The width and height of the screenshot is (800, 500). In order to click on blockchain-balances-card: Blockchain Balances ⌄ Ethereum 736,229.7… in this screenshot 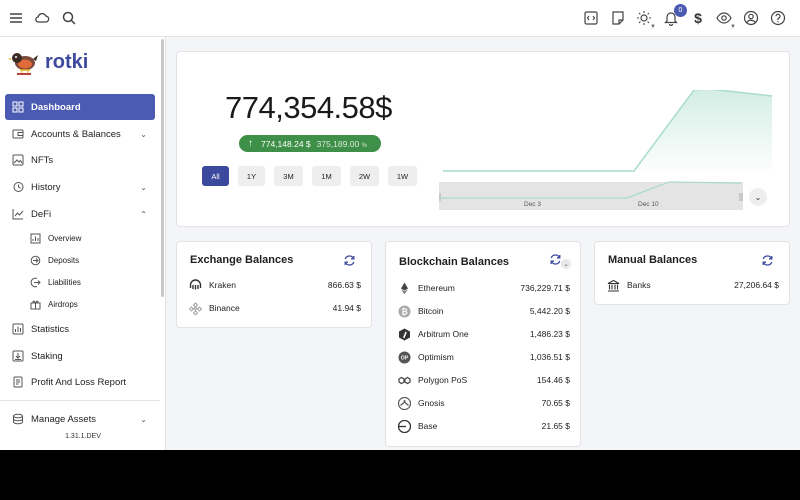, I will do `click(483, 344)`.